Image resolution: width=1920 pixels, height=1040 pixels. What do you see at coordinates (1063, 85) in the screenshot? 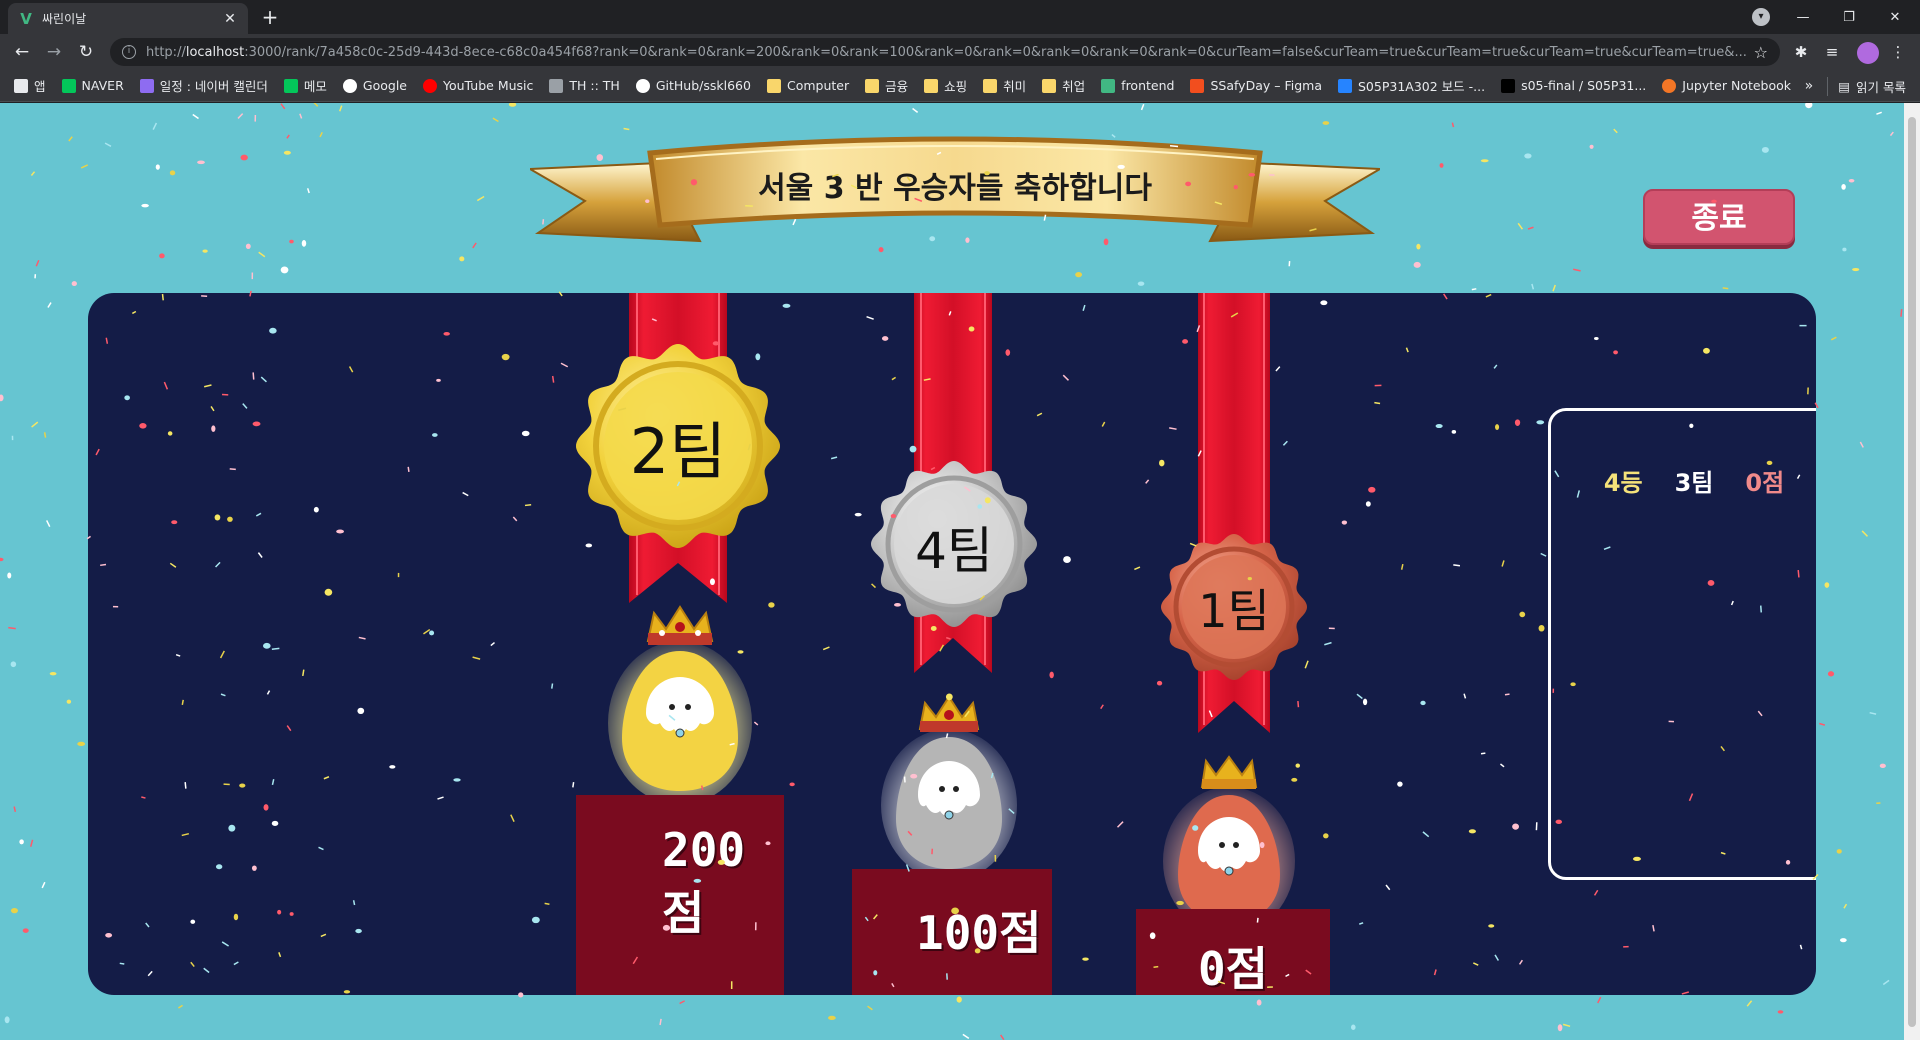
I see `bookmark-item: 취업` at bounding box center [1063, 85].